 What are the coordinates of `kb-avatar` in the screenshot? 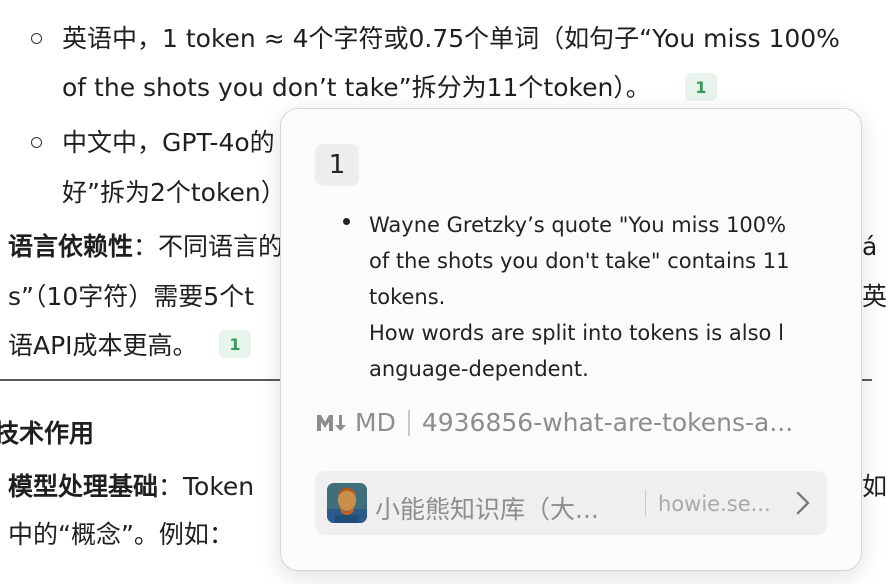 It's located at (347, 503).